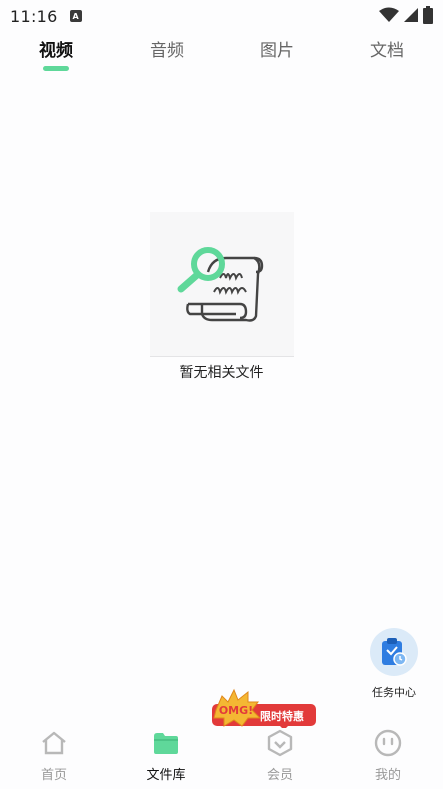 This screenshot has width=443, height=789. What do you see at coordinates (75, 16) in the screenshot?
I see `notification-a-icon: A` at bounding box center [75, 16].